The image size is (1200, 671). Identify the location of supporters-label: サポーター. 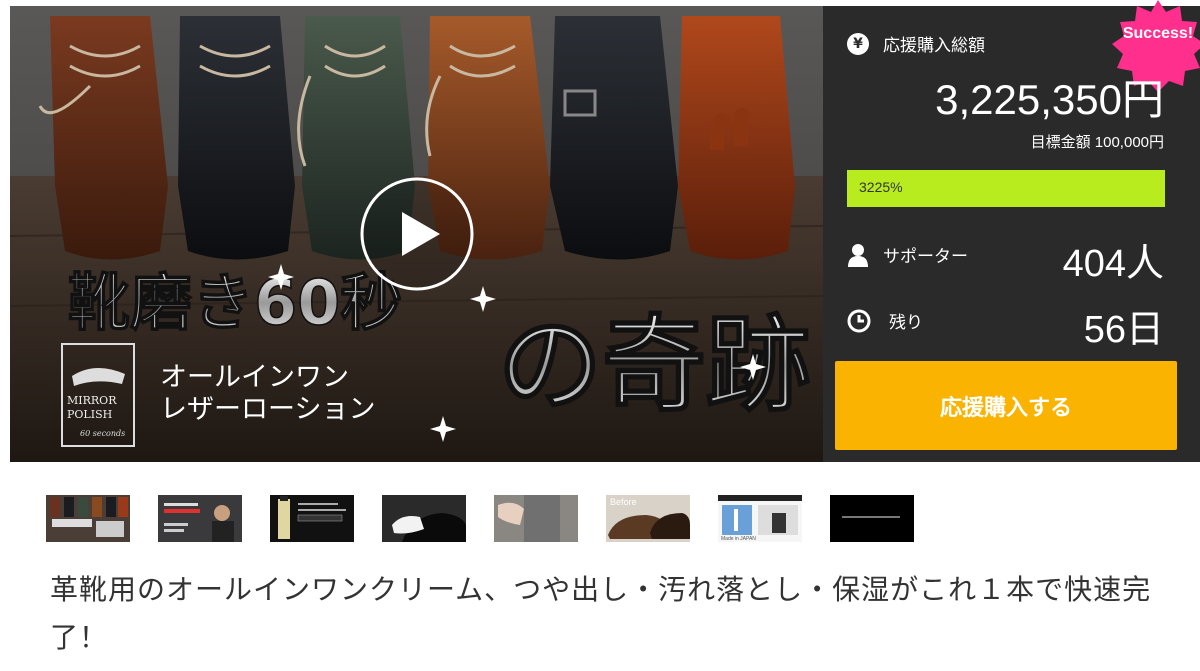
(925, 257).